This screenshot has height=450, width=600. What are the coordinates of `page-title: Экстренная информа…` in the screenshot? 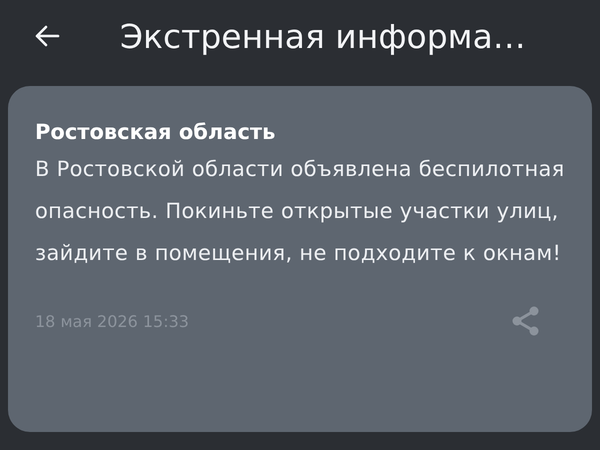 It's located at (323, 36).